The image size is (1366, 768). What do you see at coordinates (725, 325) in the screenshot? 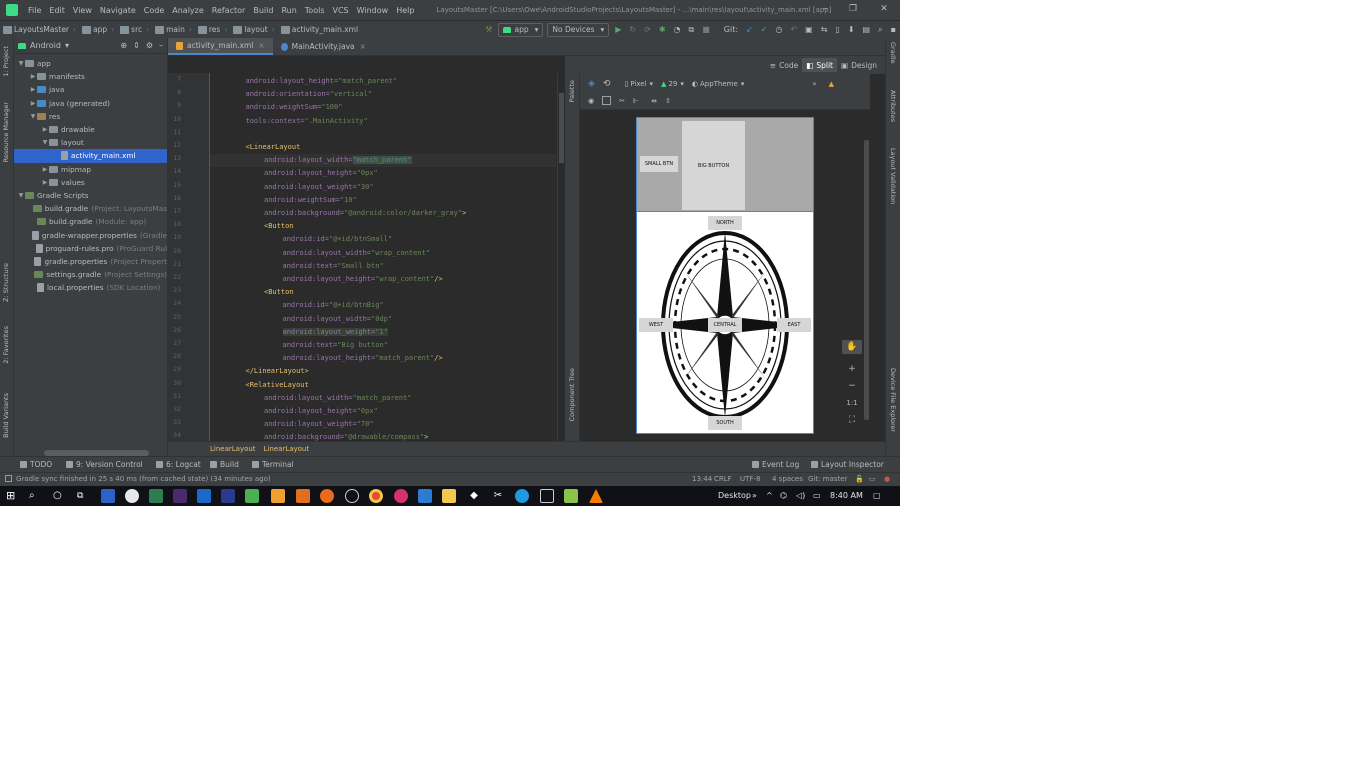
I see `preview-central-button: CENTRAL` at bounding box center [725, 325].